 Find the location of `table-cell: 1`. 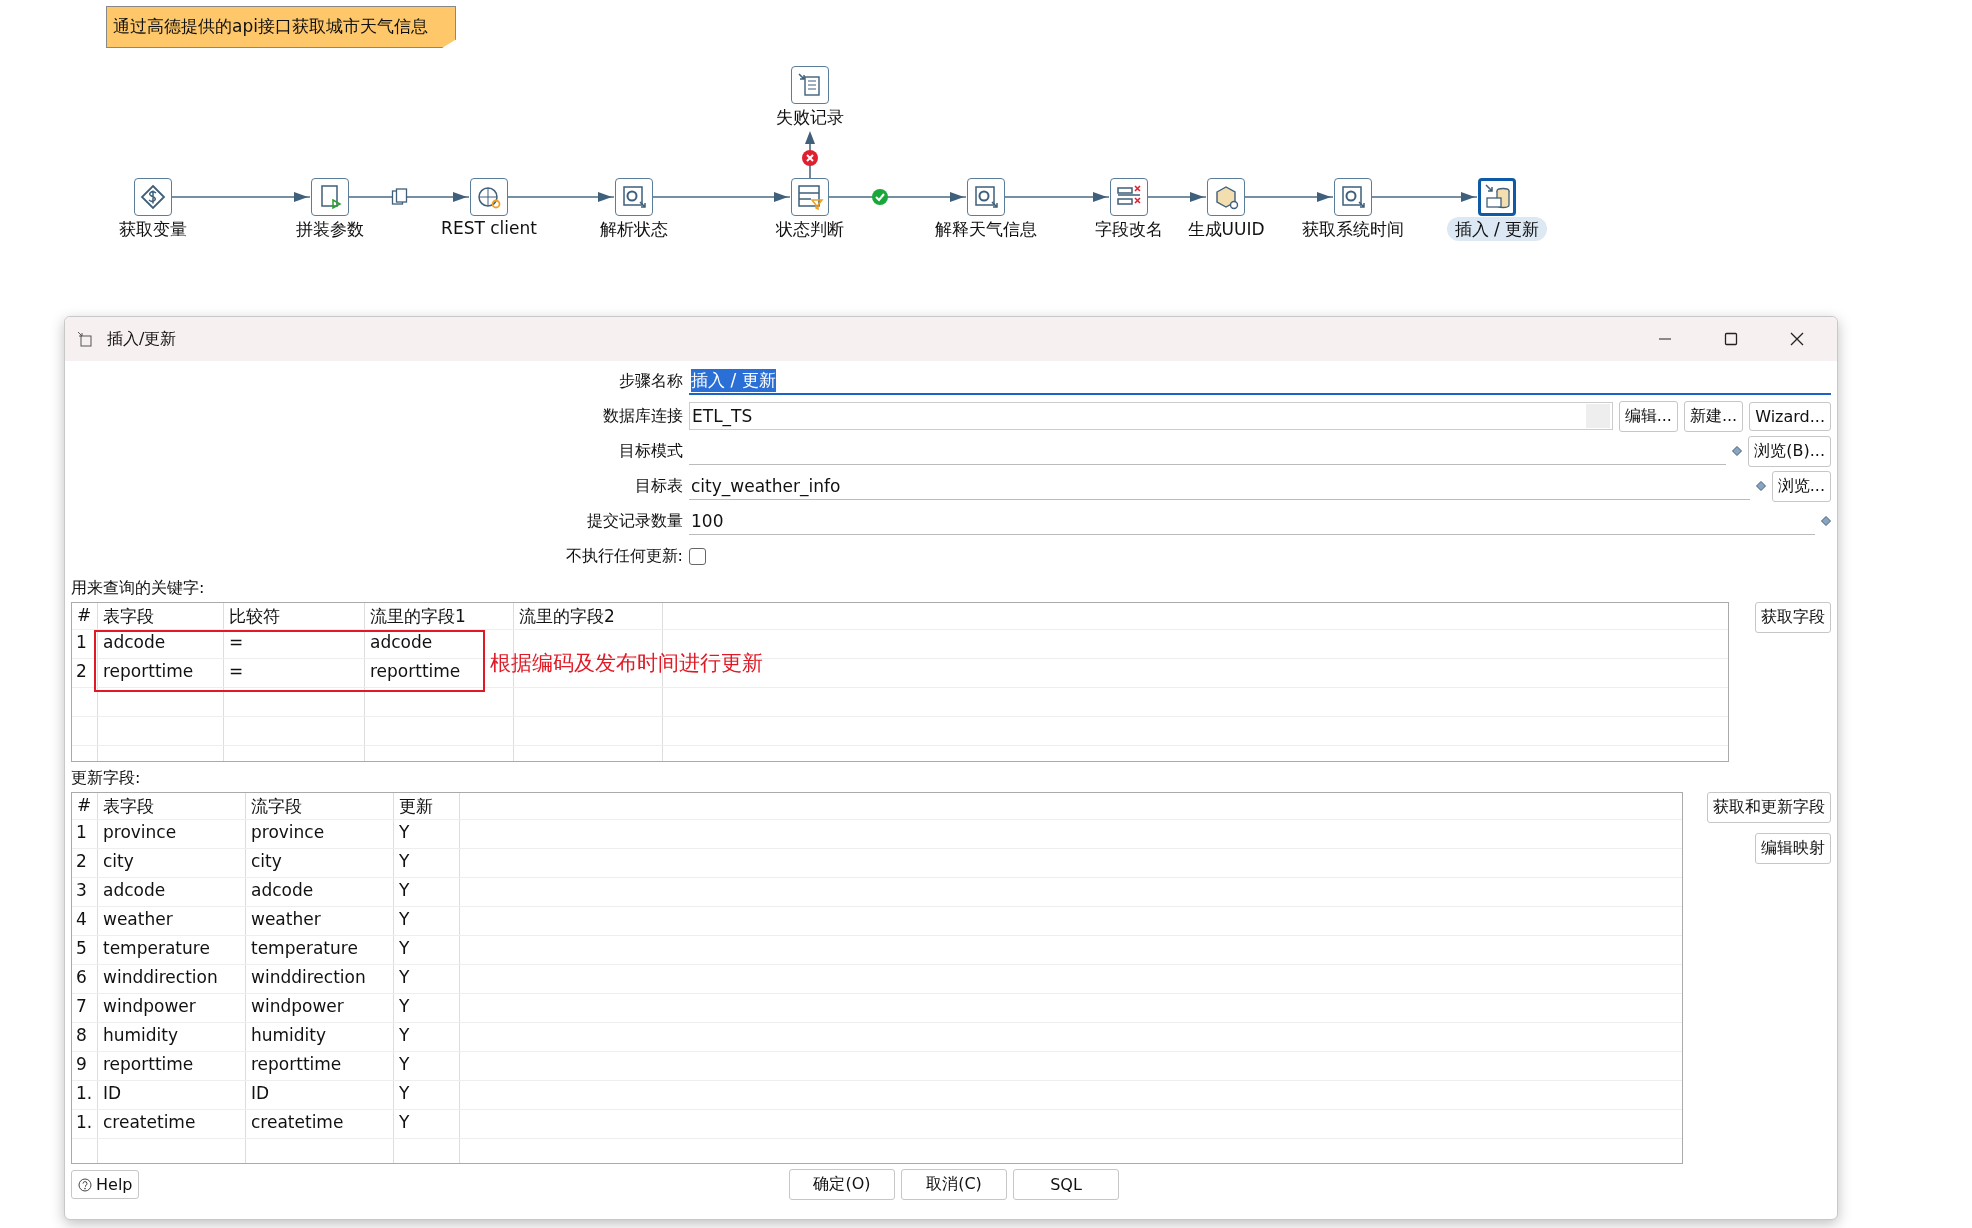

table-cell: 1 is located at coordinates (81, 832).